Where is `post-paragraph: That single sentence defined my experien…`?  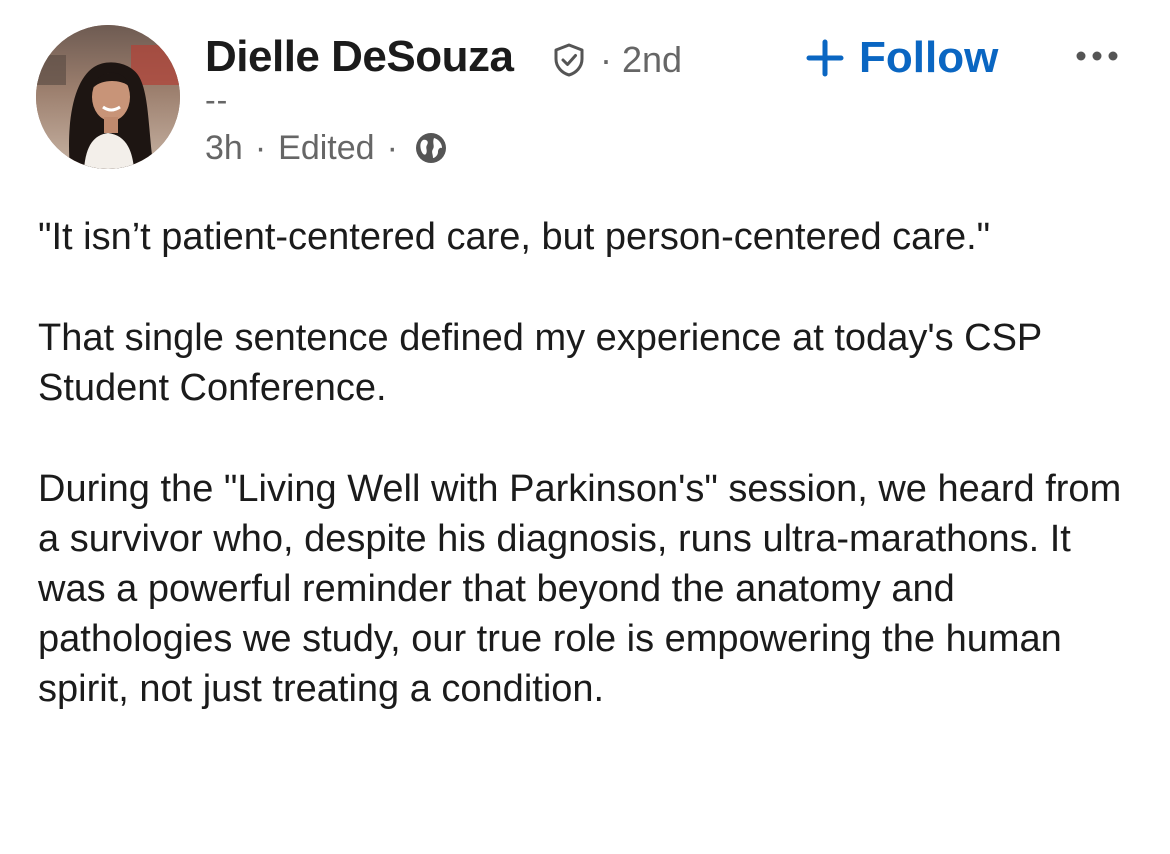 post-paragraph: That single sentence defined my experien… is located at coordinates (540, 363).